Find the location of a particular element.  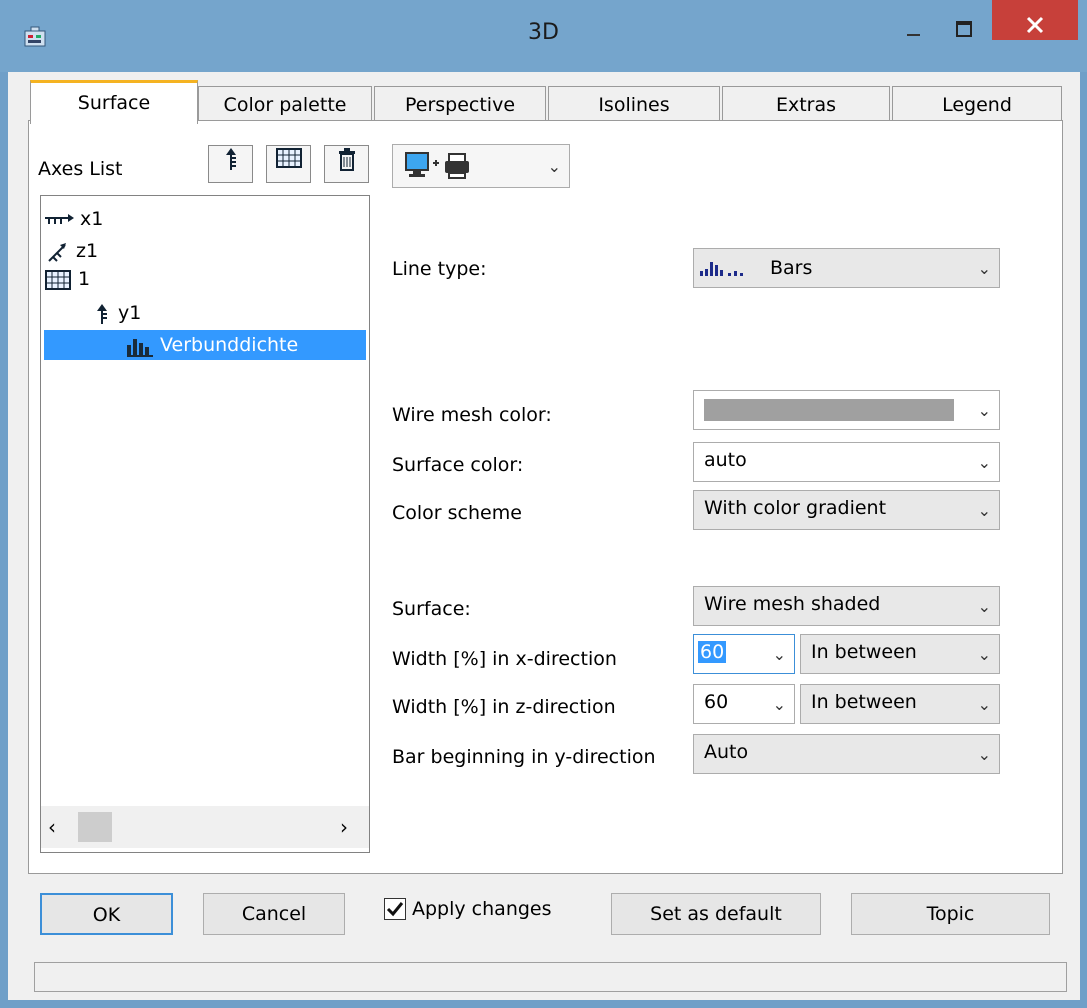

color-scheme-select: With color gradient ⌄ is located at coordinates (846, 510).